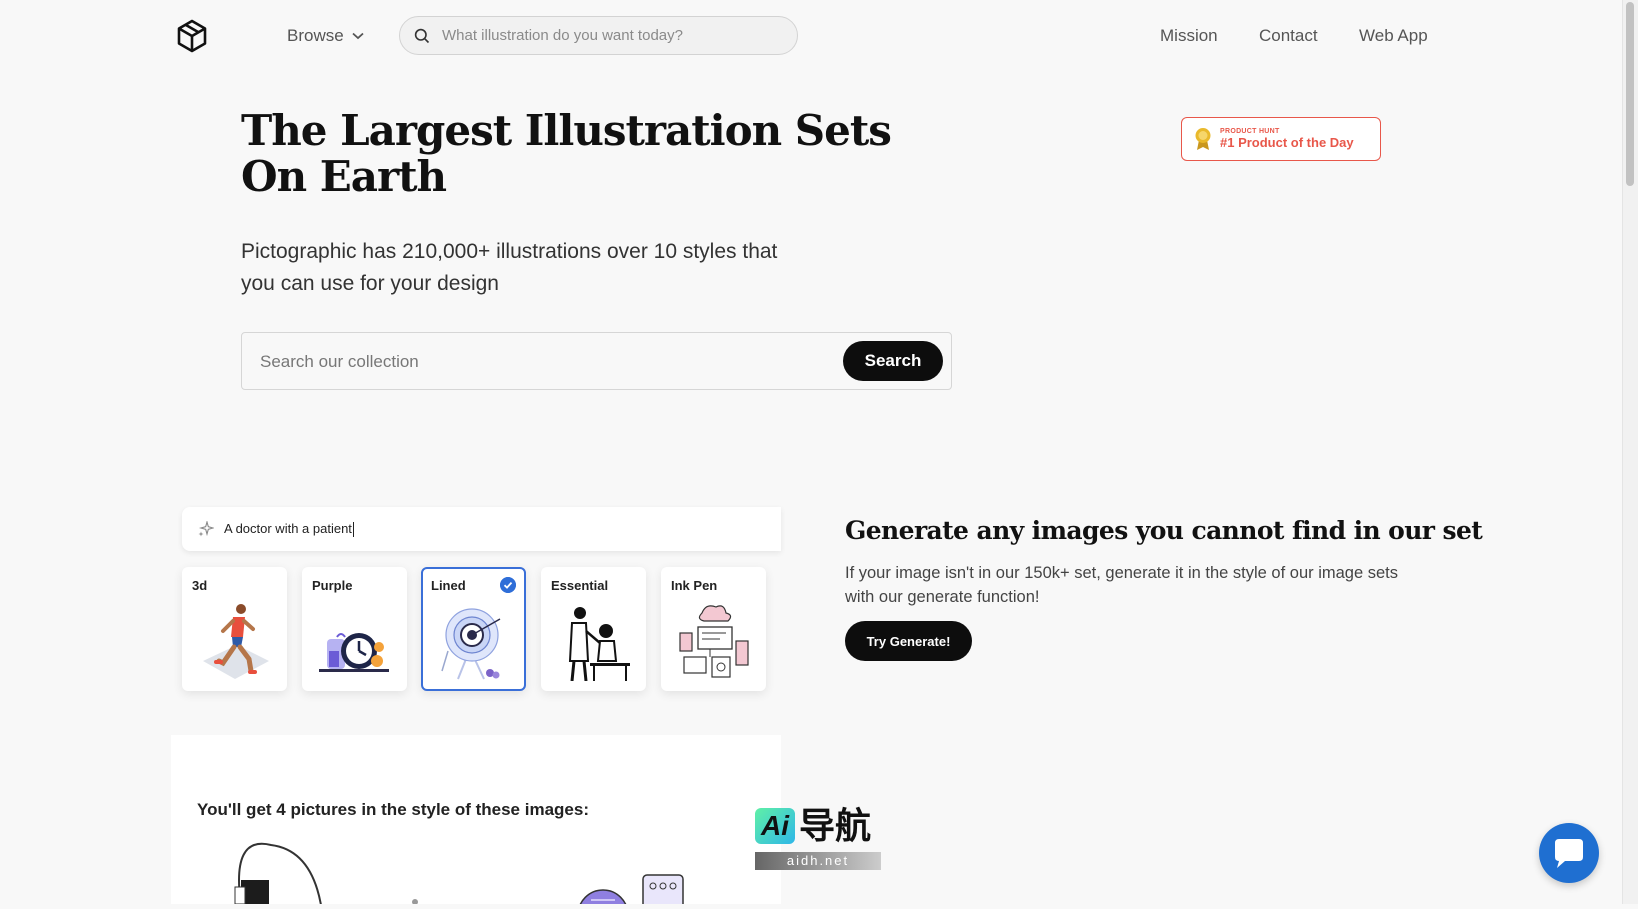 This screenshot has width=1638, height=909. I want to click on chat-icon, so click(1569, 853).